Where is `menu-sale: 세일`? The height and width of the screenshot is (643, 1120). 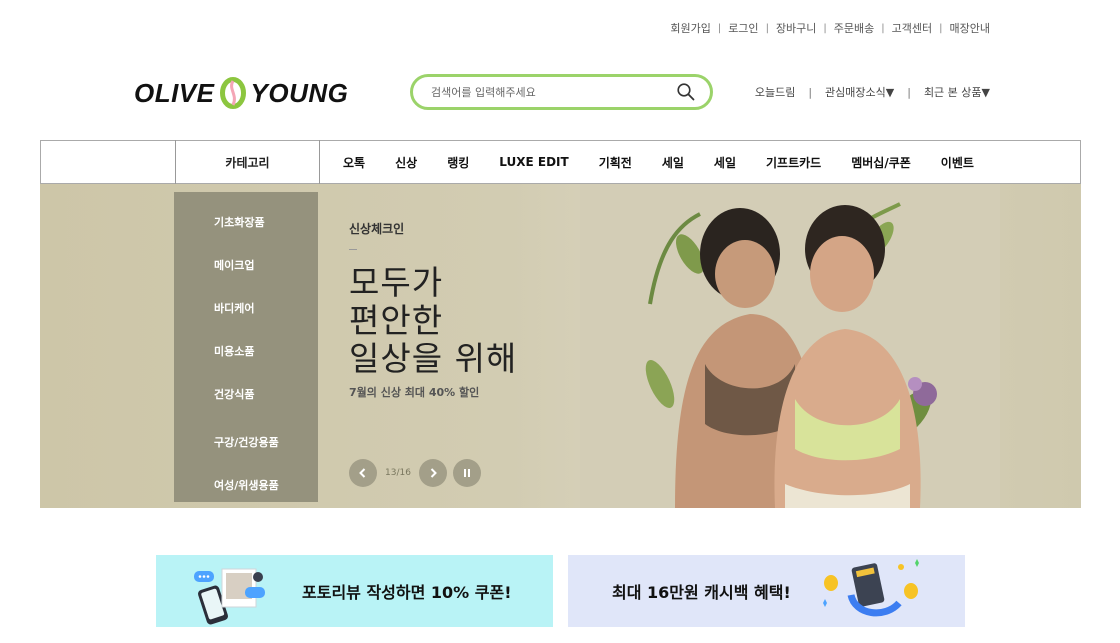 menu-sale: 세일 is located at coordinates (673, 162).